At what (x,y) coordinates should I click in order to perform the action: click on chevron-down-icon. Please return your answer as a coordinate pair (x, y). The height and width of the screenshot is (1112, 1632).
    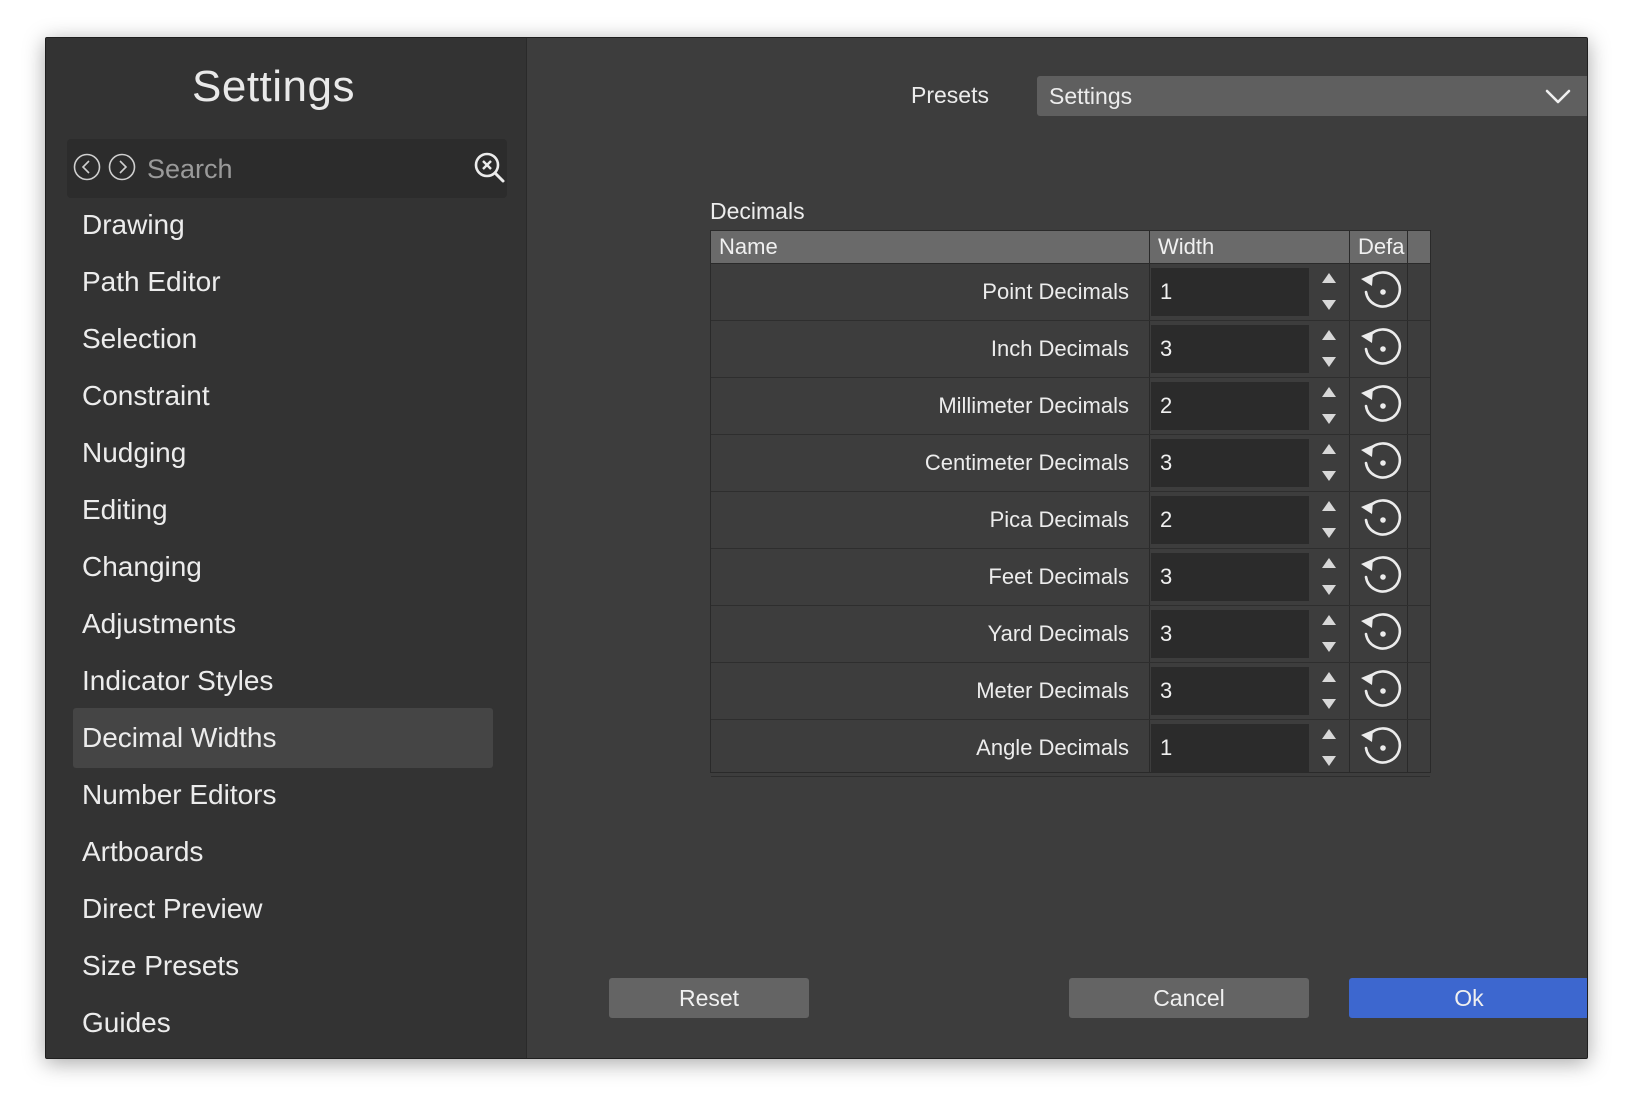
    Looking at the image, I should click on (1558, 96).